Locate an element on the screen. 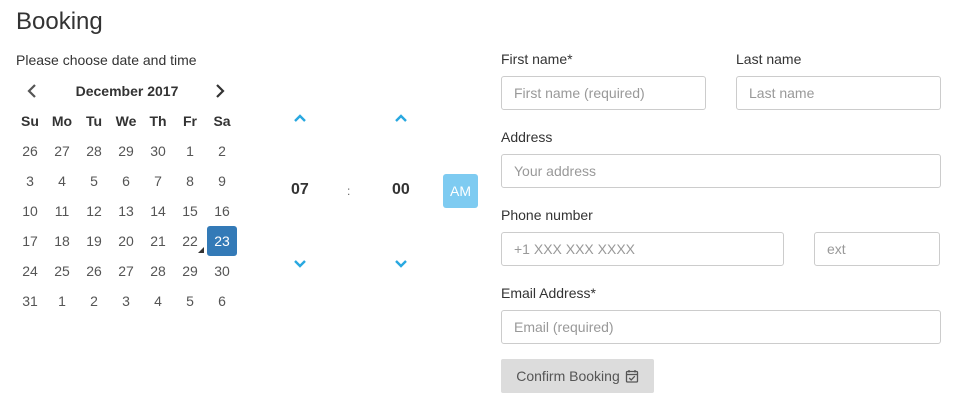 This screenshot has height=412, width=961. calendar-day: 19 is located at coordinates (94, 241).